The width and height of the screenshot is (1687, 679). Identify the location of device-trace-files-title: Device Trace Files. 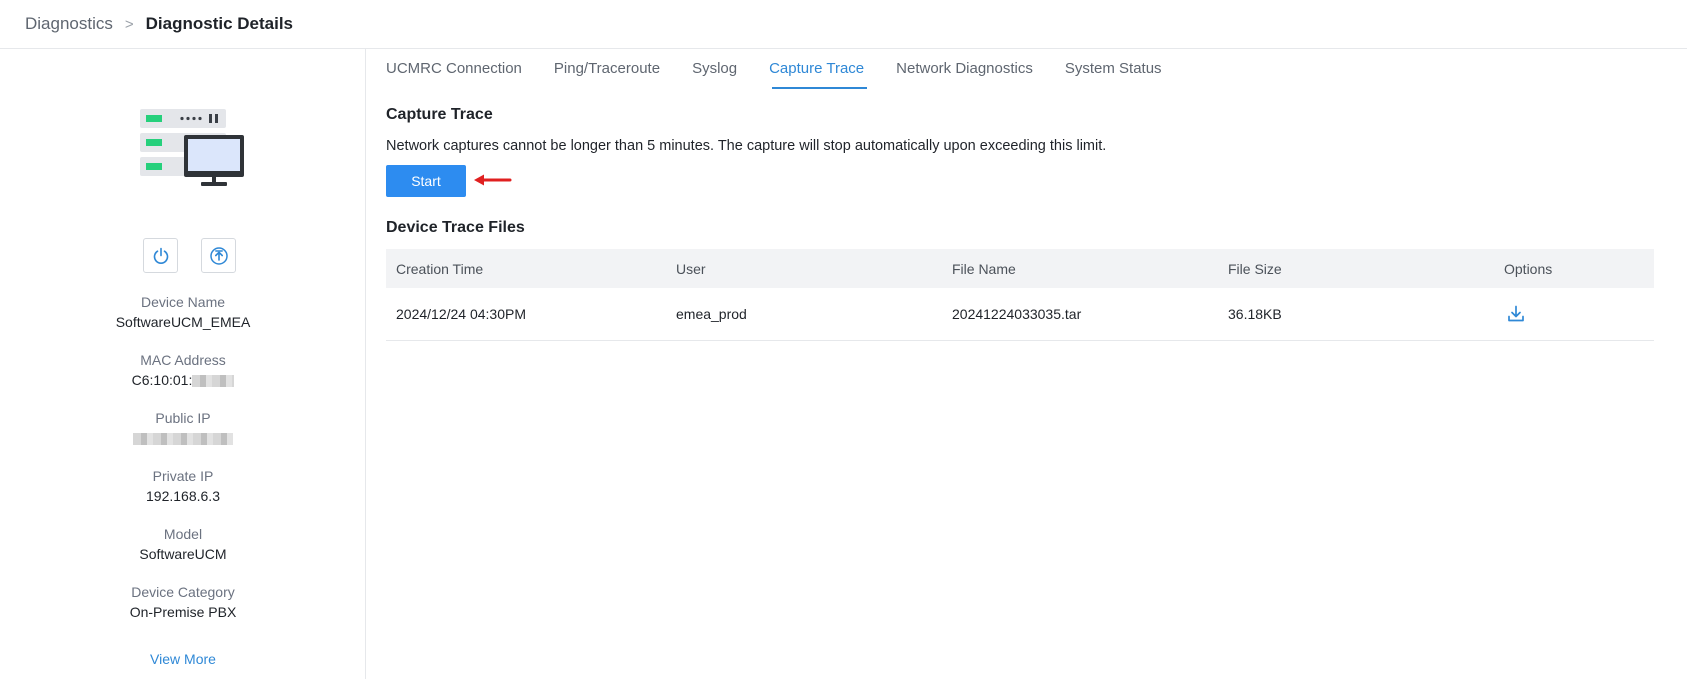
(455, 227).